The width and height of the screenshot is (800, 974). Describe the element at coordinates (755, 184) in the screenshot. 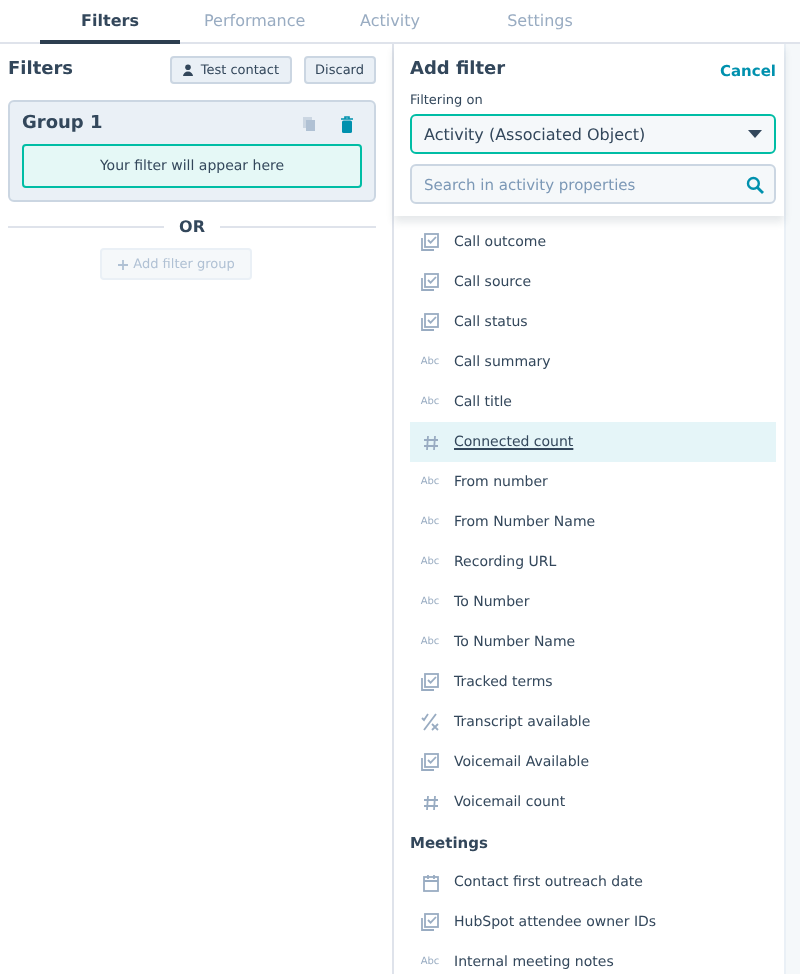

I see `search-icon` at that location.